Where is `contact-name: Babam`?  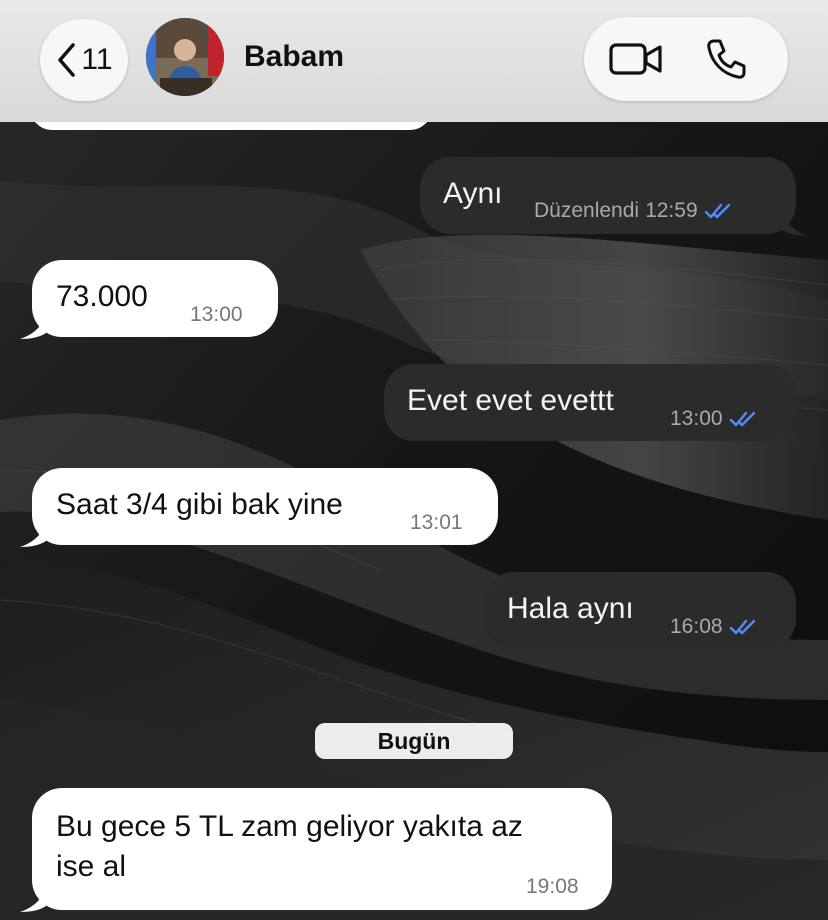
contact-name: Babam is located at coordinates (294, 57).